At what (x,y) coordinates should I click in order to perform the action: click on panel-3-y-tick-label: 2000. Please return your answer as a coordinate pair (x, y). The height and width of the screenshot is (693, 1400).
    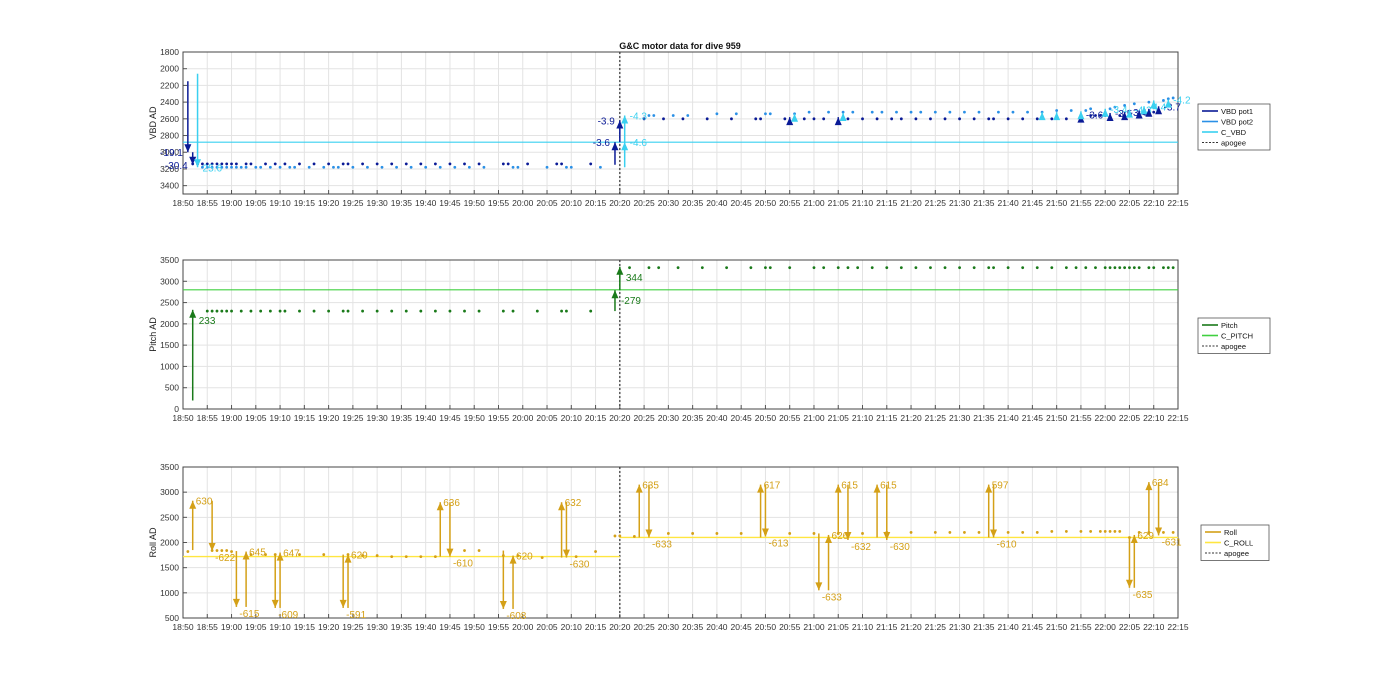
    Looking at the image, I should click on (169, 543).